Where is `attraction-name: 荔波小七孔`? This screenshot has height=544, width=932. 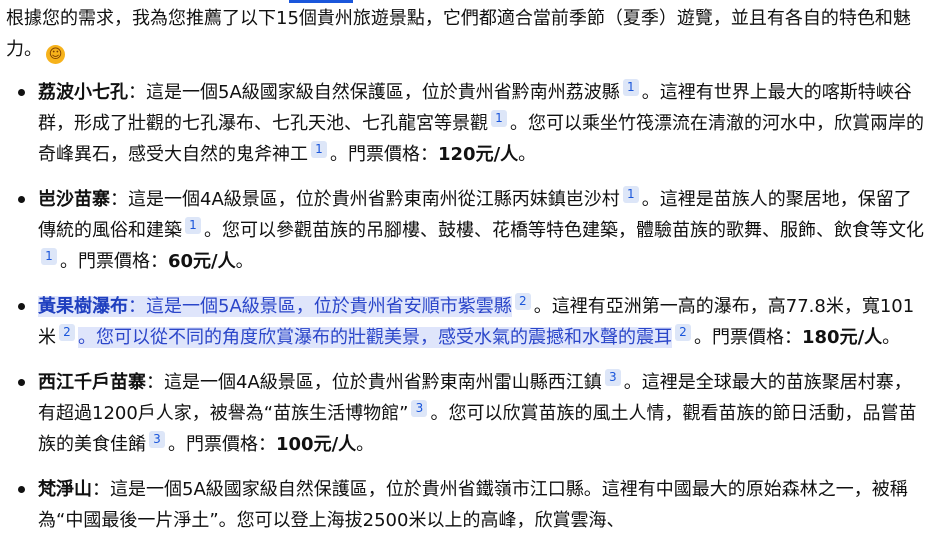 attraction-name: 荔波小七孔 is located at coordinates (83, 92).